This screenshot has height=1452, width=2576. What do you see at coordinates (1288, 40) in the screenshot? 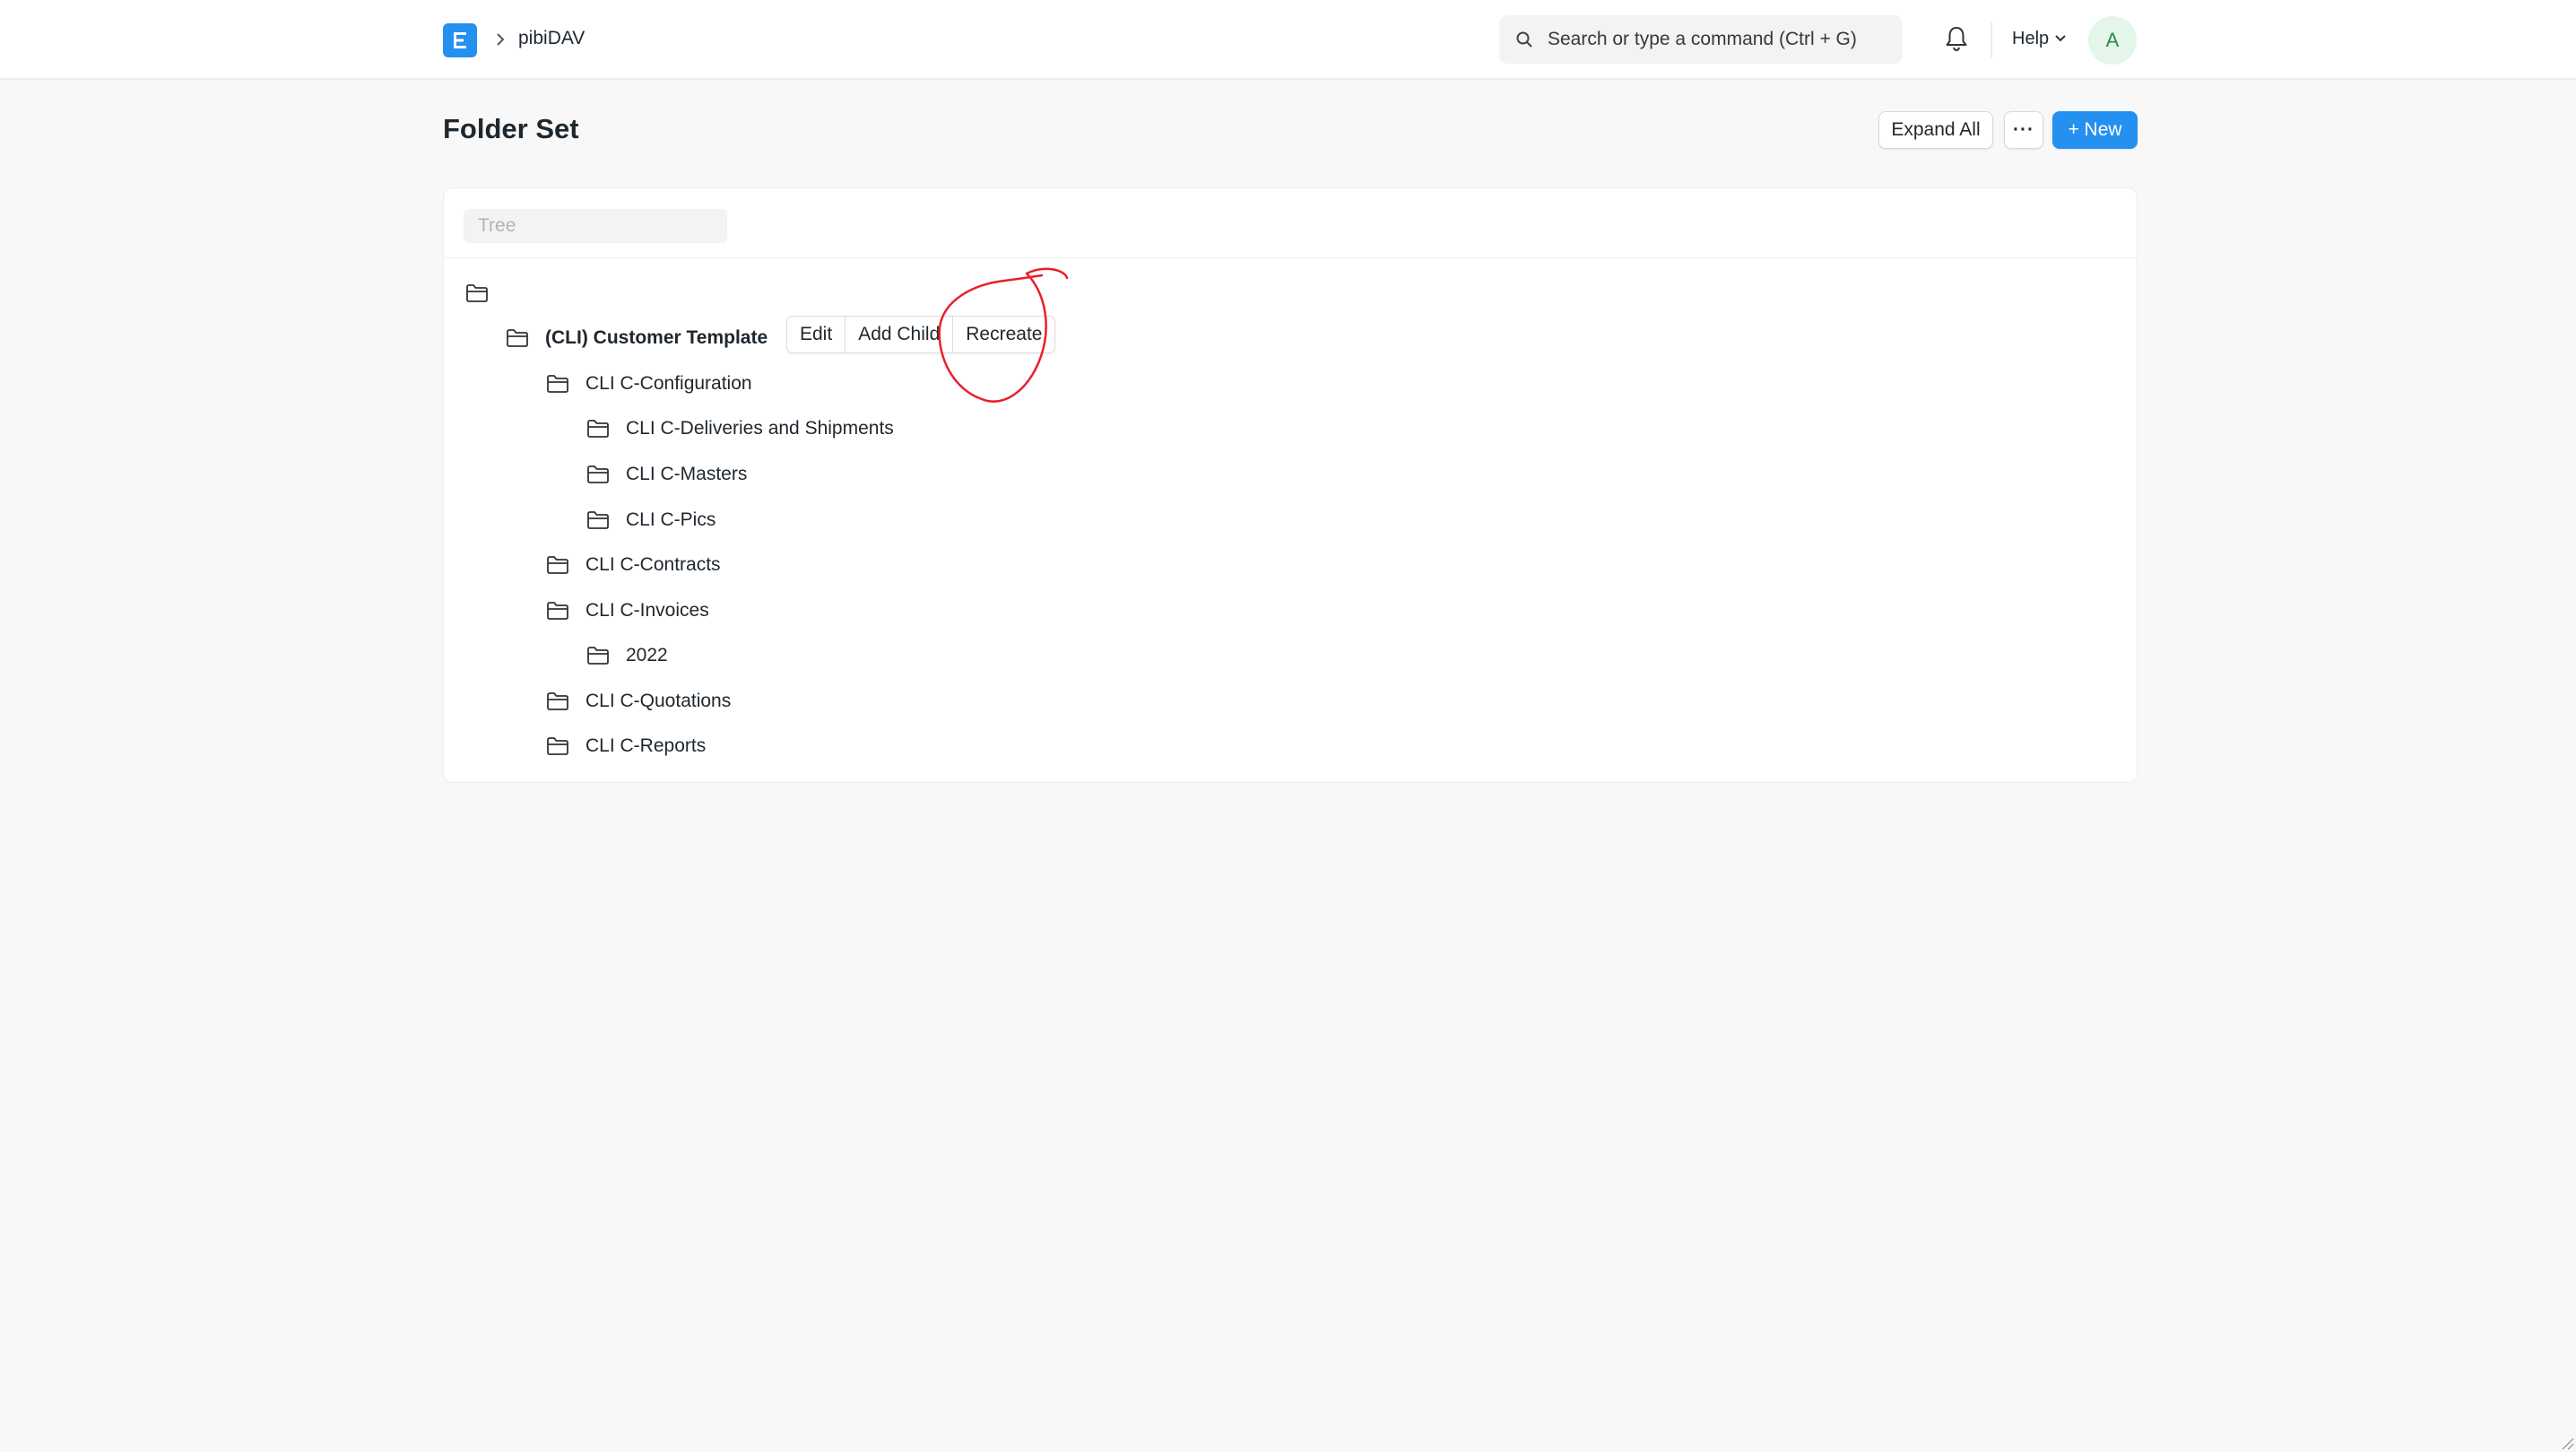
I see `navbar: pibiDAV Help A` at bounding box center [1288, 40].